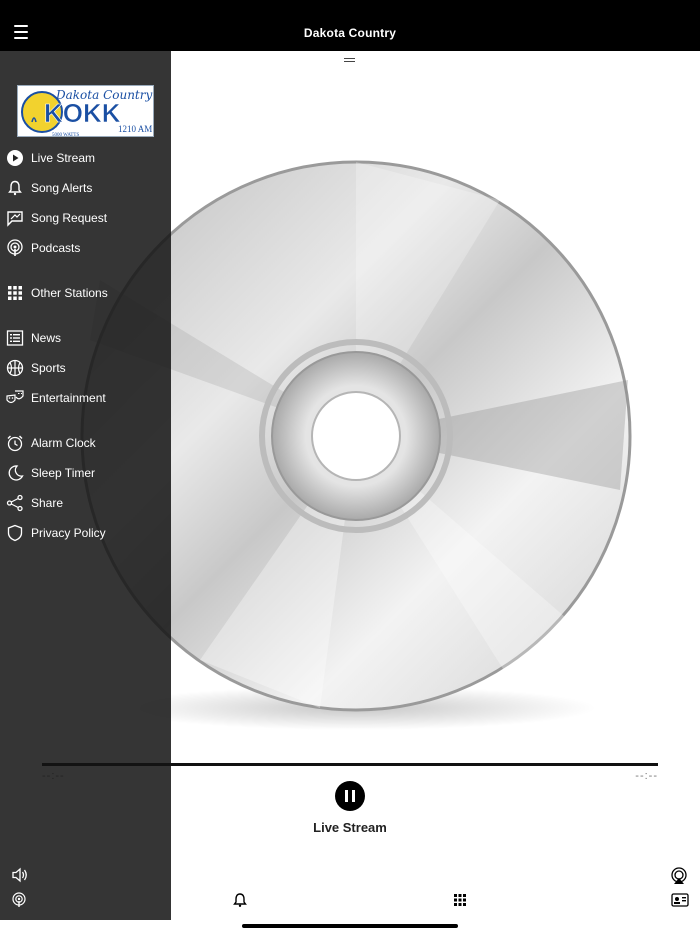 This screenshot has height=934, width=700. Describe the element at coordinates (68, 533) in the screenshot. I see `sidebar-item-label: Privacy Policy` at that location.